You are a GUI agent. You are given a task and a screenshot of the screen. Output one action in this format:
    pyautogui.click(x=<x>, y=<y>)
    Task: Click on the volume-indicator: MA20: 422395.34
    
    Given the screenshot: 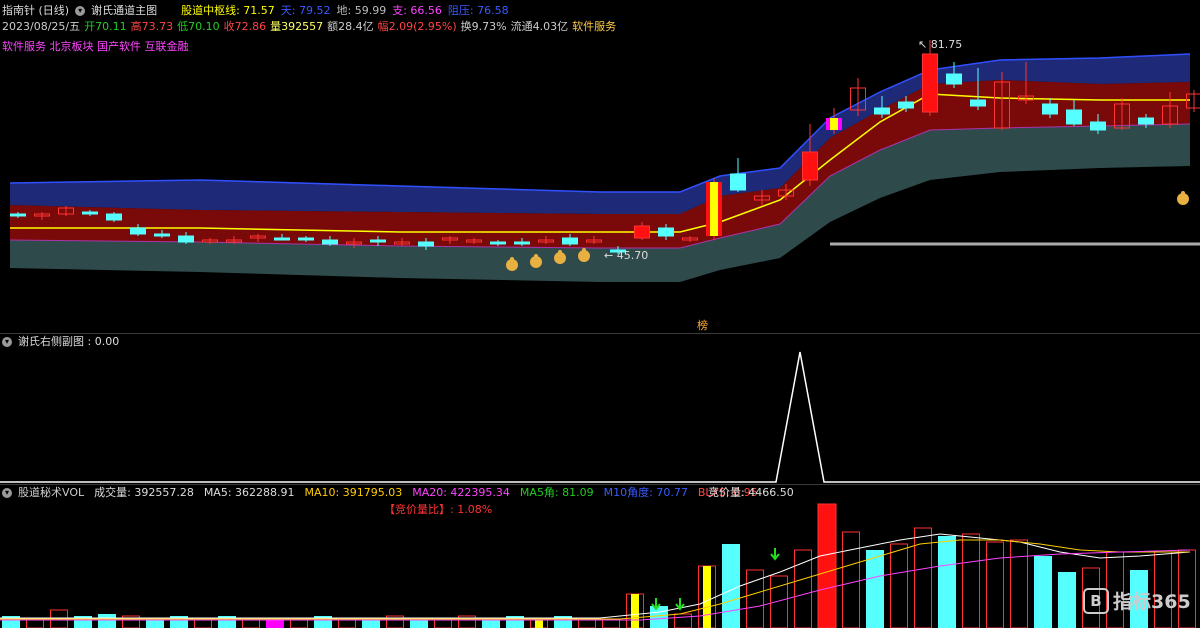 What is the action you would take?
    pyautogui.click(x=461, y=492)
    